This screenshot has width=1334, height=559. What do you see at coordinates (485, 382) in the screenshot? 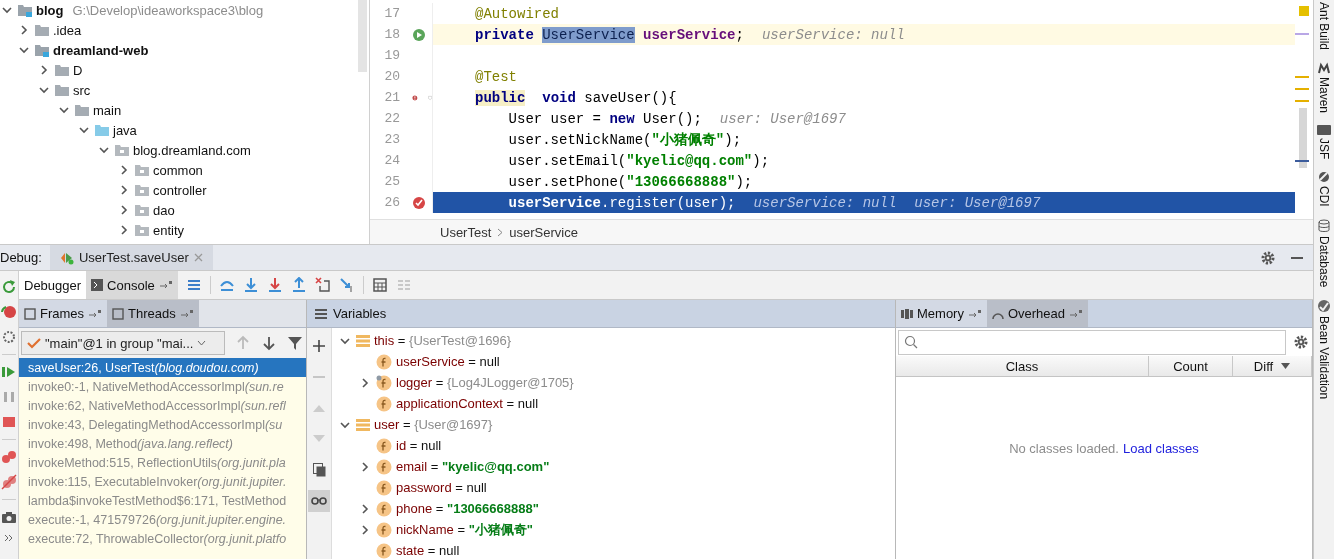
I see `variable-entry: logger = {Log4JLogger@1705}` at bounding box center [485, 382].